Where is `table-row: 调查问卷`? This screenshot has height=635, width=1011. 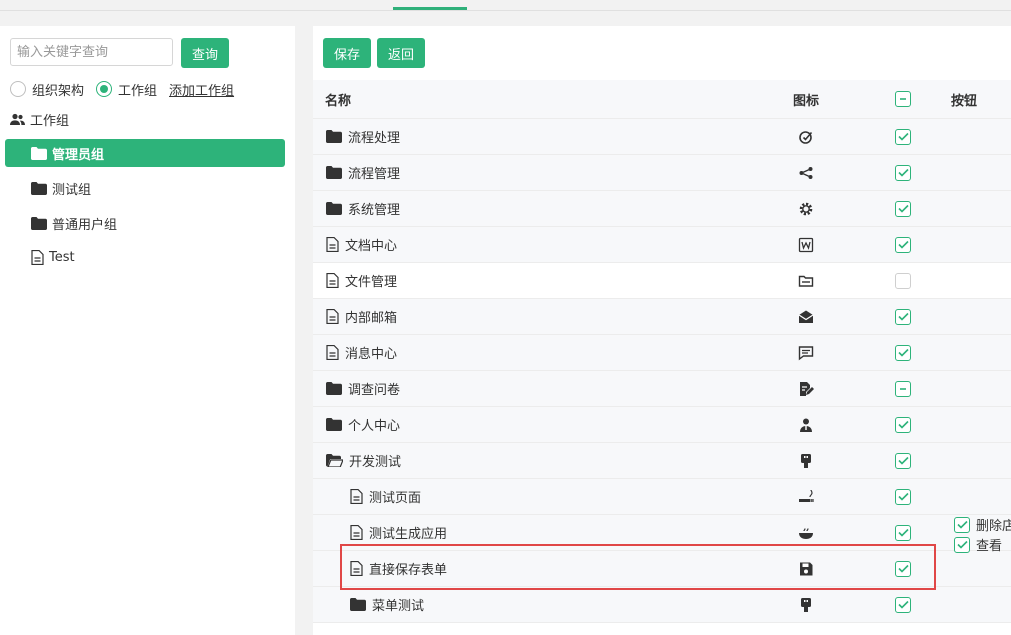
table-row: 调查问卷 is located at coordinates (662, 389).